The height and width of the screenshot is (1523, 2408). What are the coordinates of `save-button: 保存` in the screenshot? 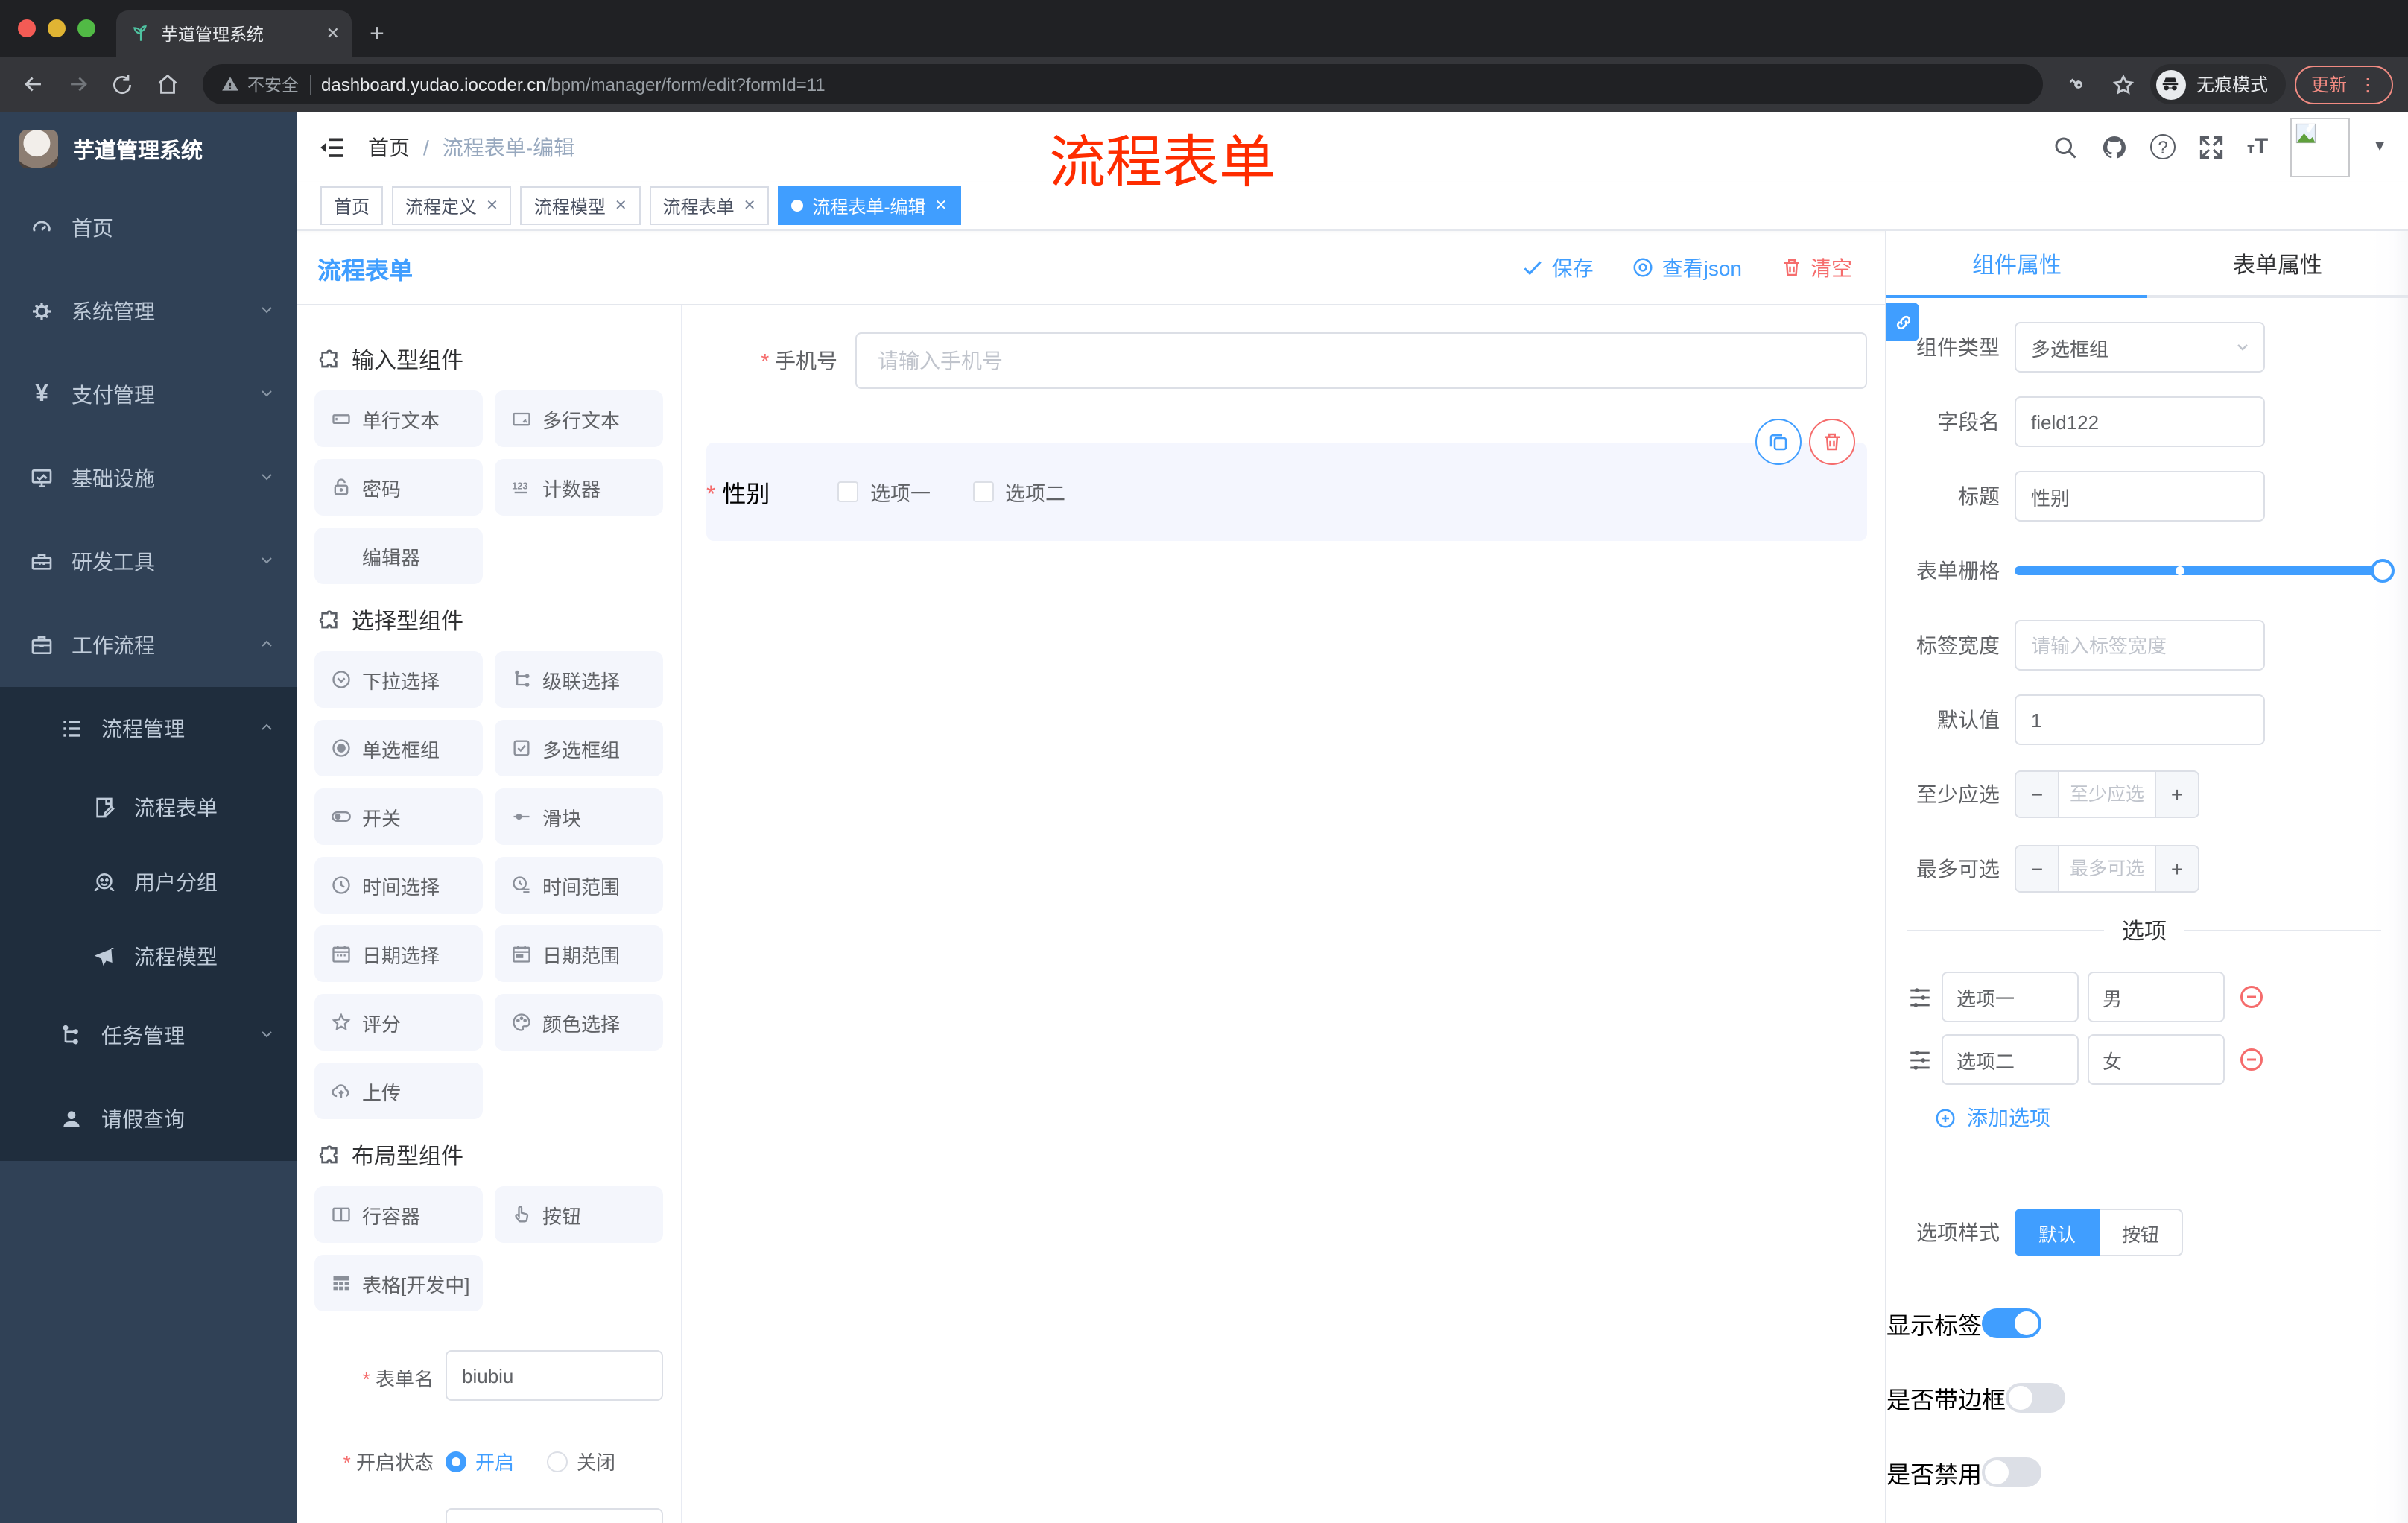 It's located at (1558, 268).